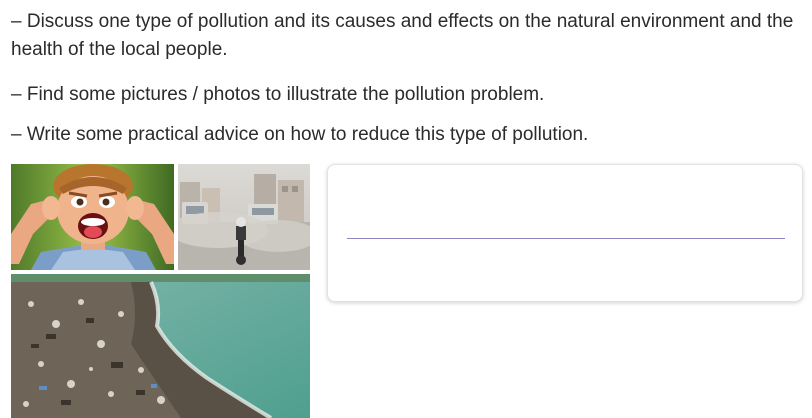 This screenshot has height=418, width=812. Describe the element at coordinates (244, 217) in the screenshot. I see `air-pollution-photo` at that location.